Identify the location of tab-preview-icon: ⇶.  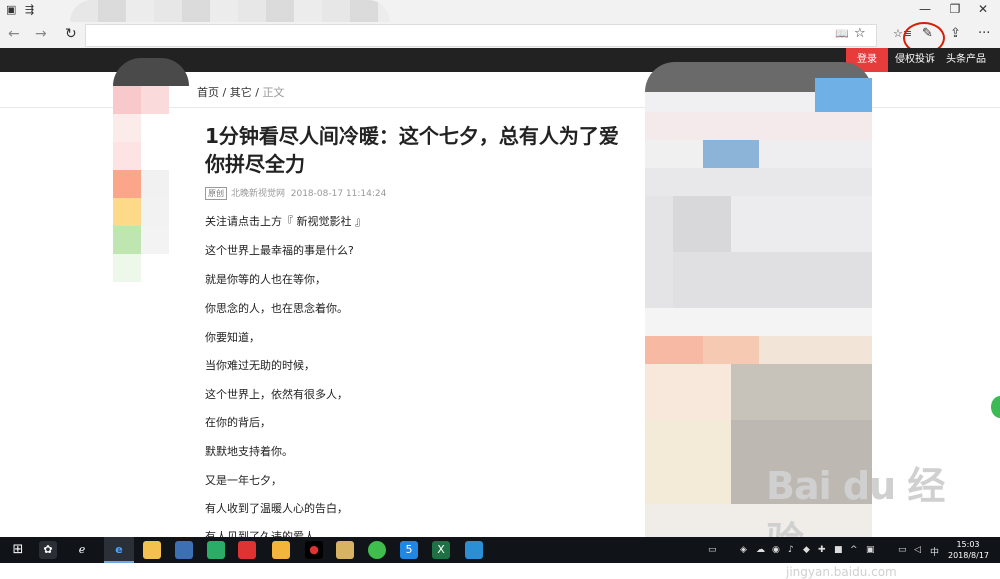
(29, 9).